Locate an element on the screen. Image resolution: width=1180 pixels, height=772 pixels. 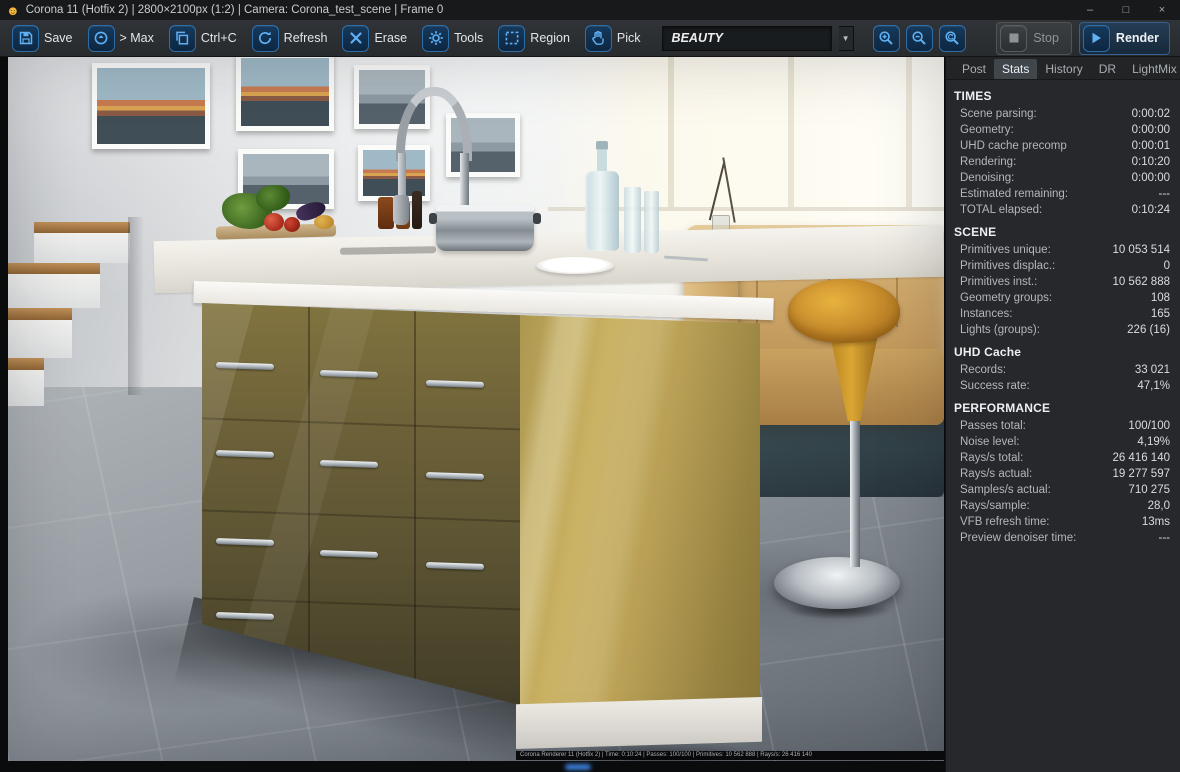
zoom-button-group is located at coordinates (919, 38).